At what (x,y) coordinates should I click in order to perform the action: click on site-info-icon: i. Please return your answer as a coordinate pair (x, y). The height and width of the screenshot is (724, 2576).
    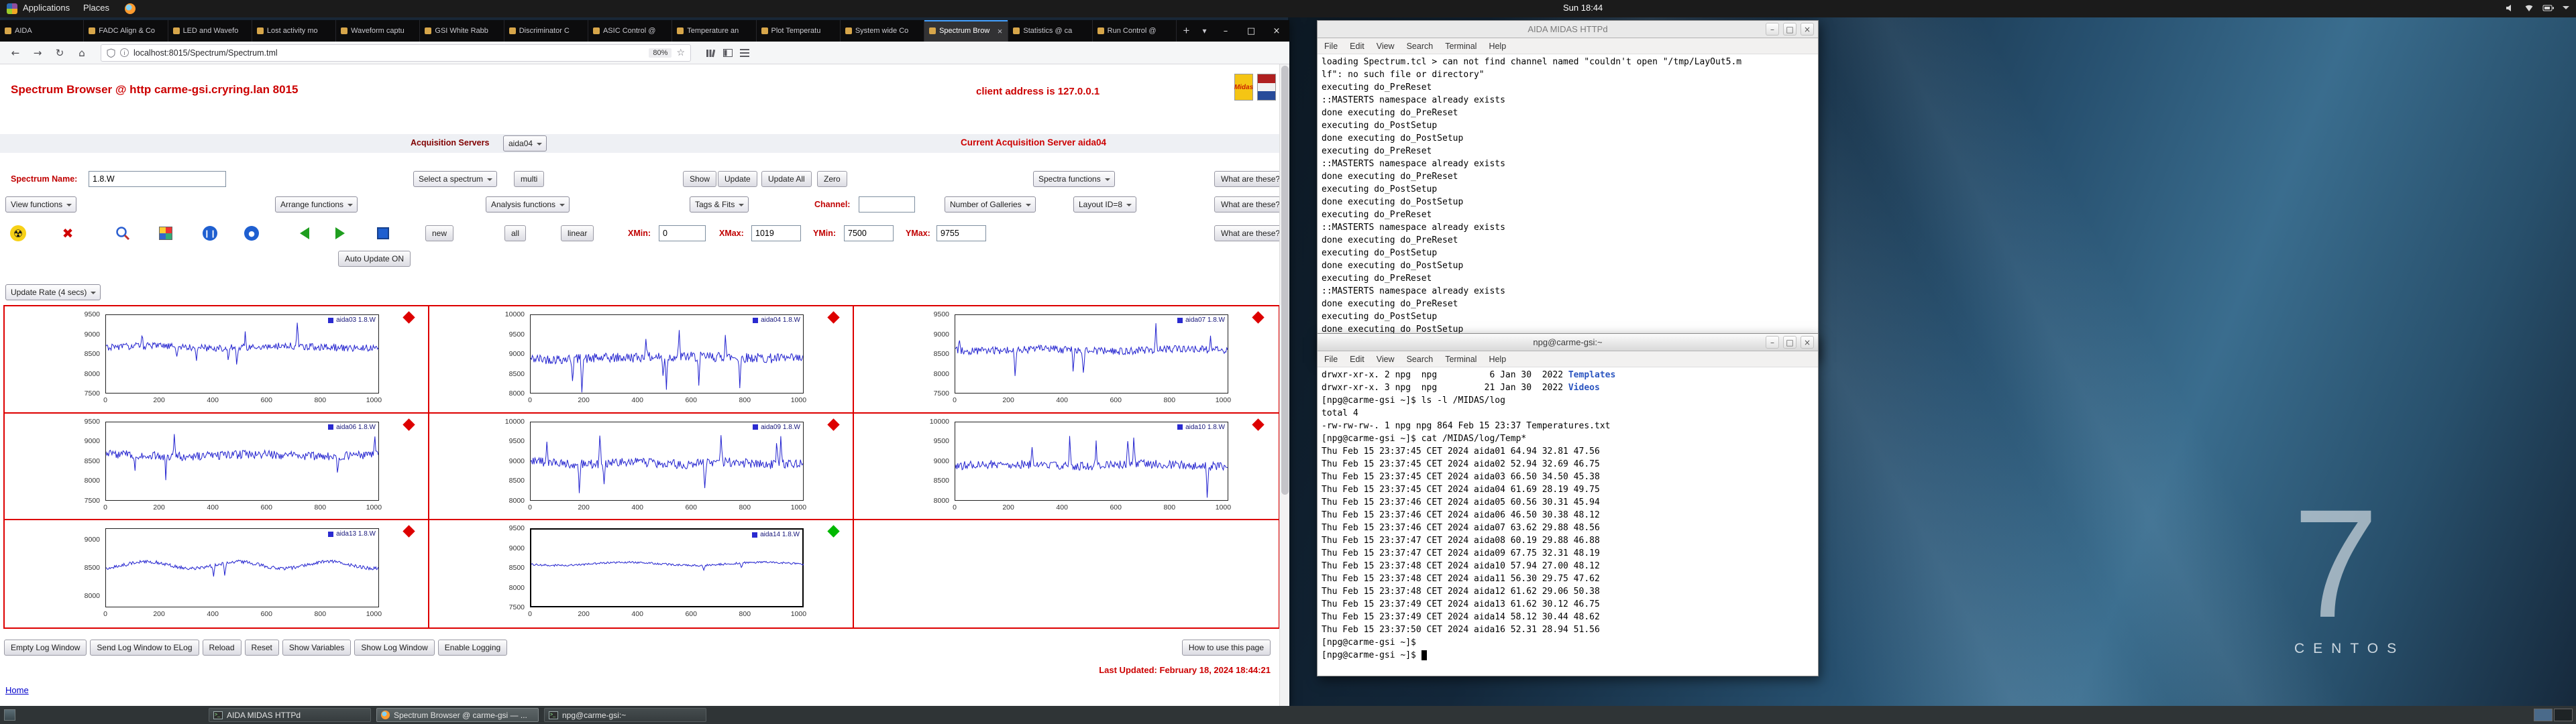
    Looking at the image, I should click on (124, 52).